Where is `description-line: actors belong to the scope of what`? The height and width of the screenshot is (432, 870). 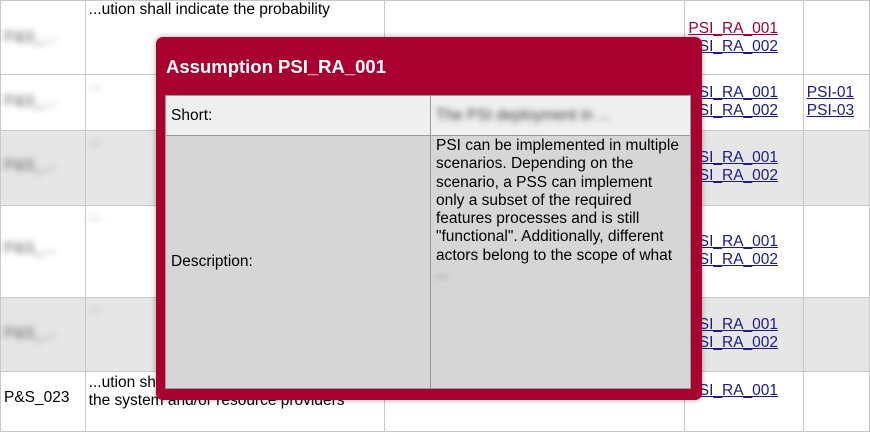
description-line: actors belong to the scope of what is located at coordinates (554, 255).